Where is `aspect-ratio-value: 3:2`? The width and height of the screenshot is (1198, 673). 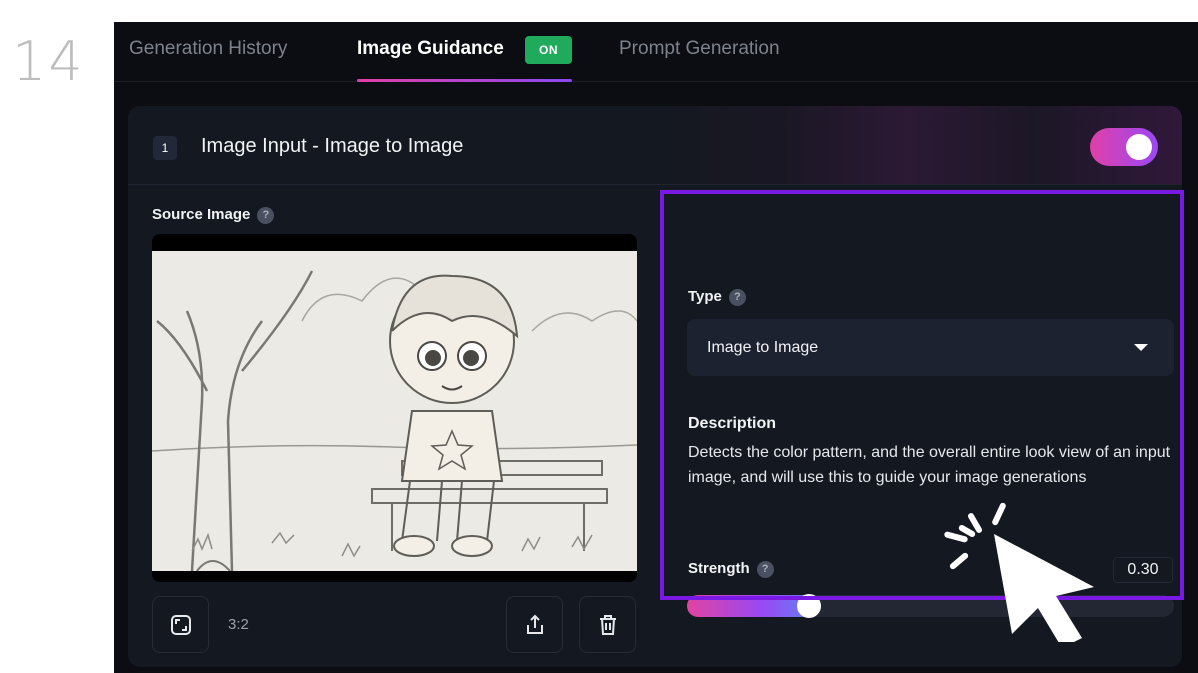
aspect-ratio-value: 3:2 is located at coordinates (238, 624).